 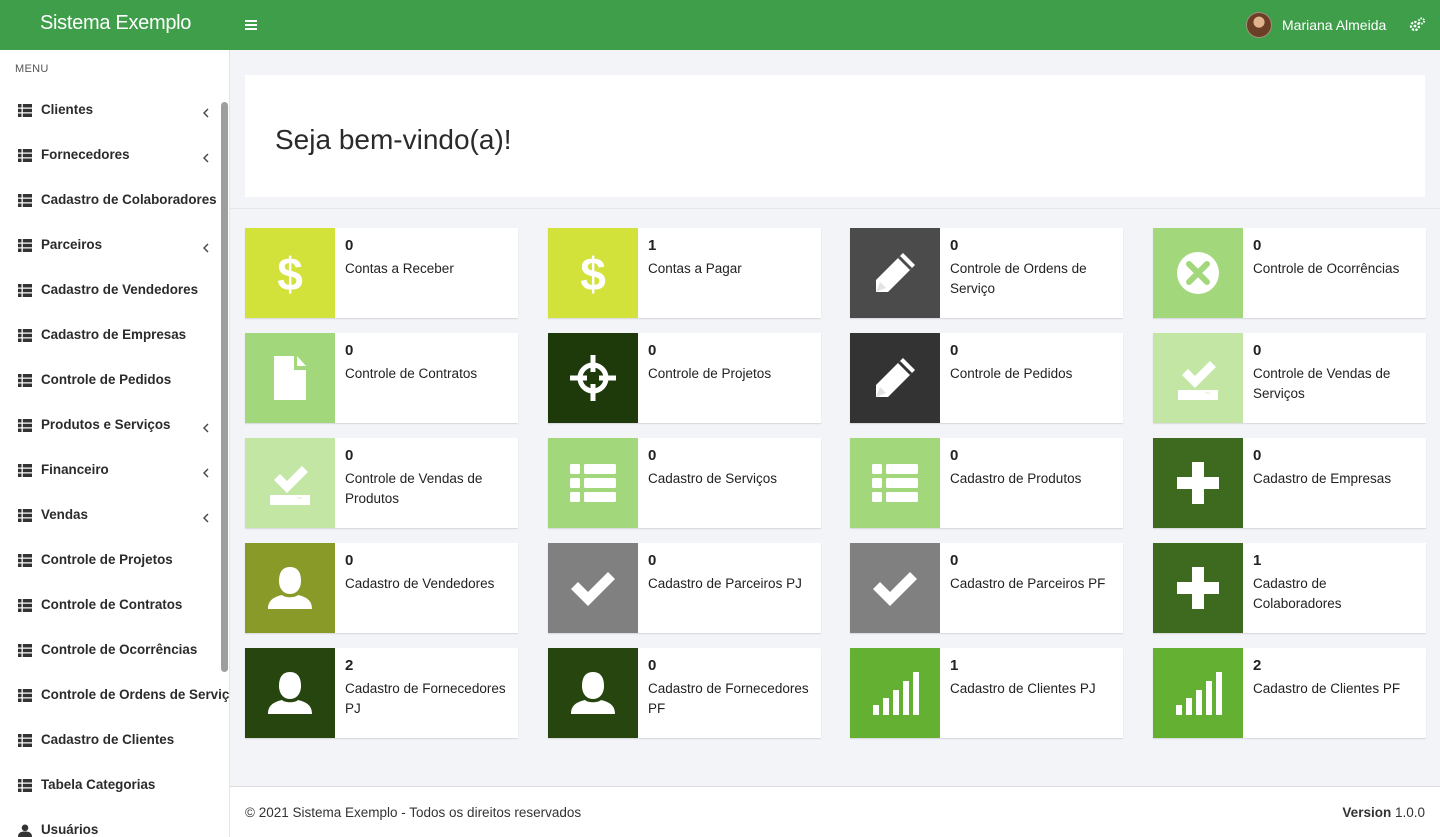 I want to click on info-box-contas-a-receber: $0 Contas a Receber, so click(x=381, y=273).